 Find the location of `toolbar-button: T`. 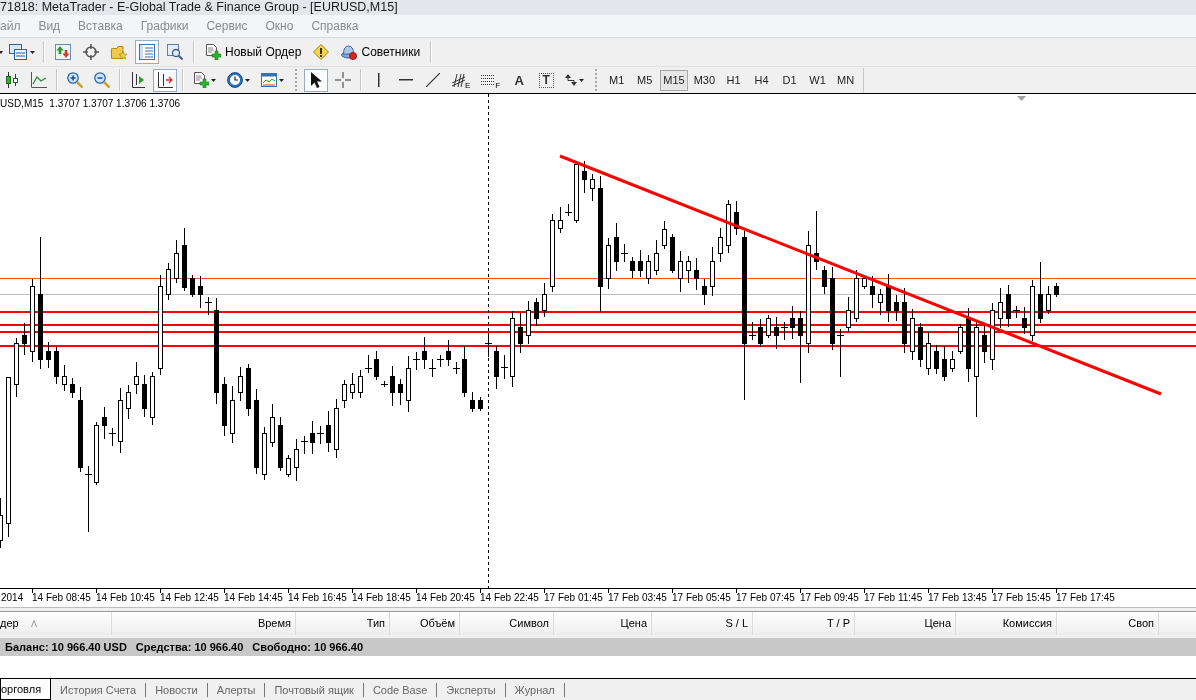

toolbar-button: T is located at coordinates (546, 80).